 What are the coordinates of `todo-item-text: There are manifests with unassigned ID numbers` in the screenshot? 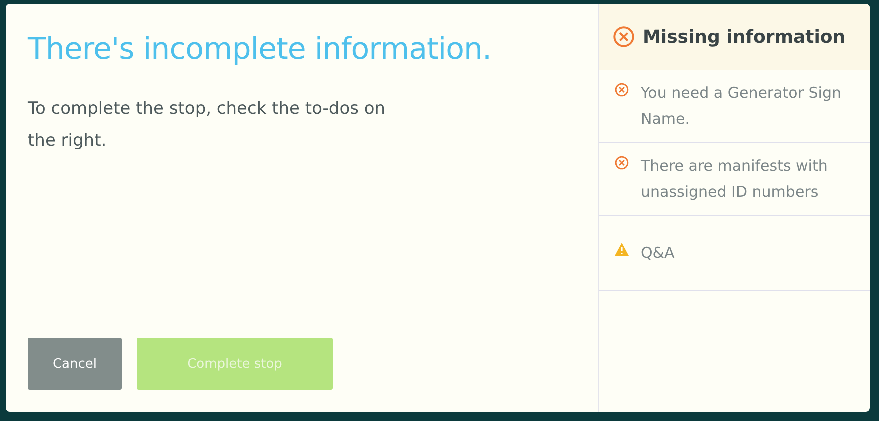 It's located at (749, 179).